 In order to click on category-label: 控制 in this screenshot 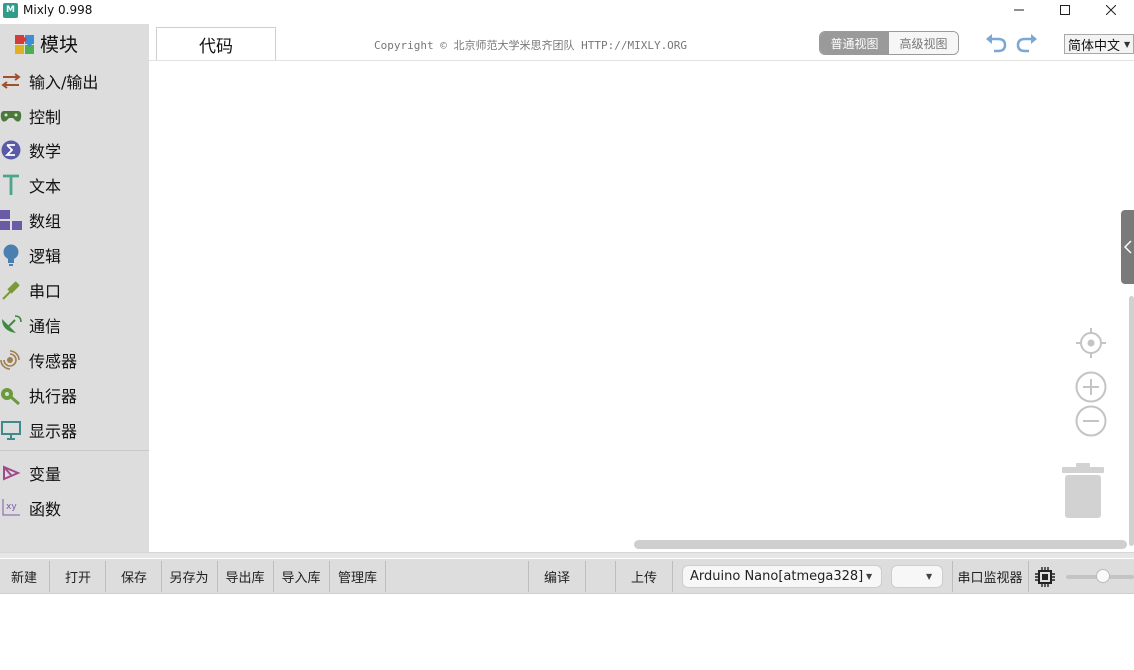, I will do `click(45, 117)`.